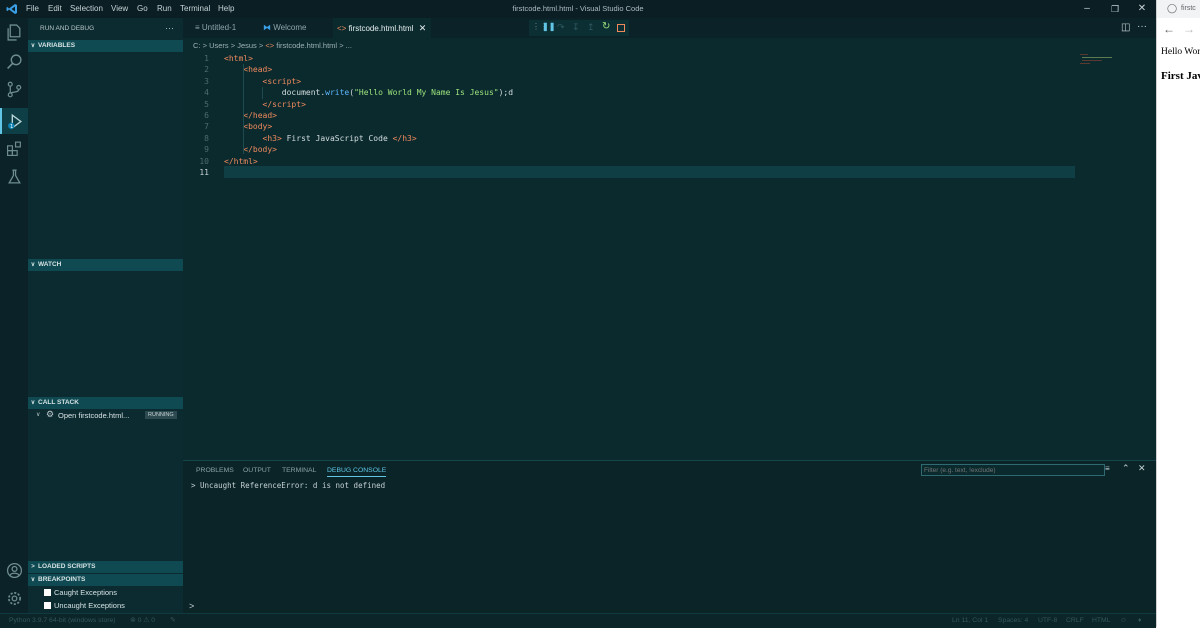 Image resolution: width=1200 pixels, height=628 pixels. I want to click on close-tab-icon: ✕, so click(423, 28).